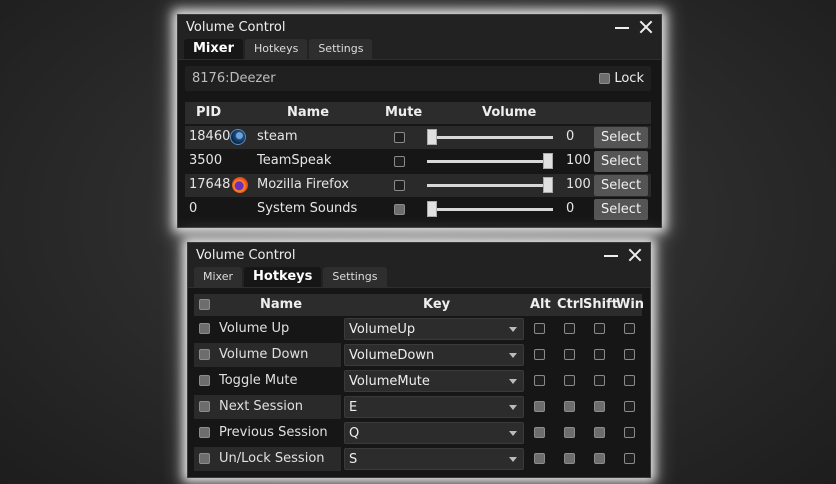  I want to click on key-dropdown: Q, so click(434, 433).